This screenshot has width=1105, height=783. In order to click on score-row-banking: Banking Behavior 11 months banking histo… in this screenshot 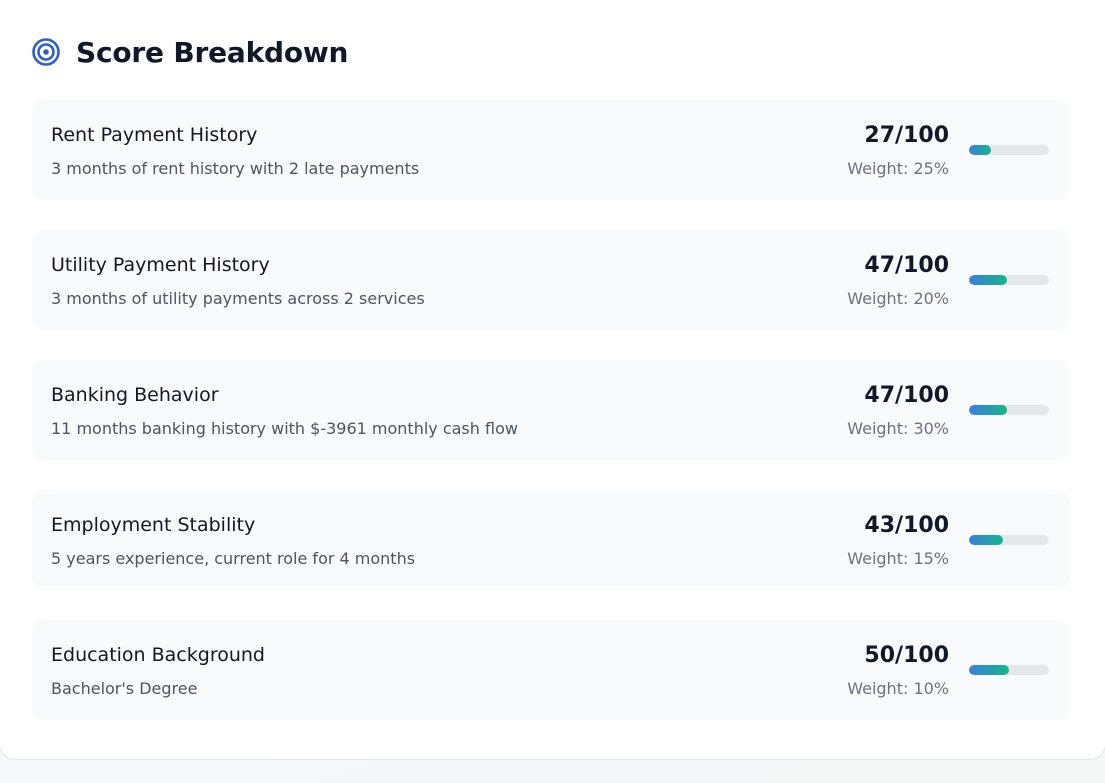, I will do `click(550, 410)`.